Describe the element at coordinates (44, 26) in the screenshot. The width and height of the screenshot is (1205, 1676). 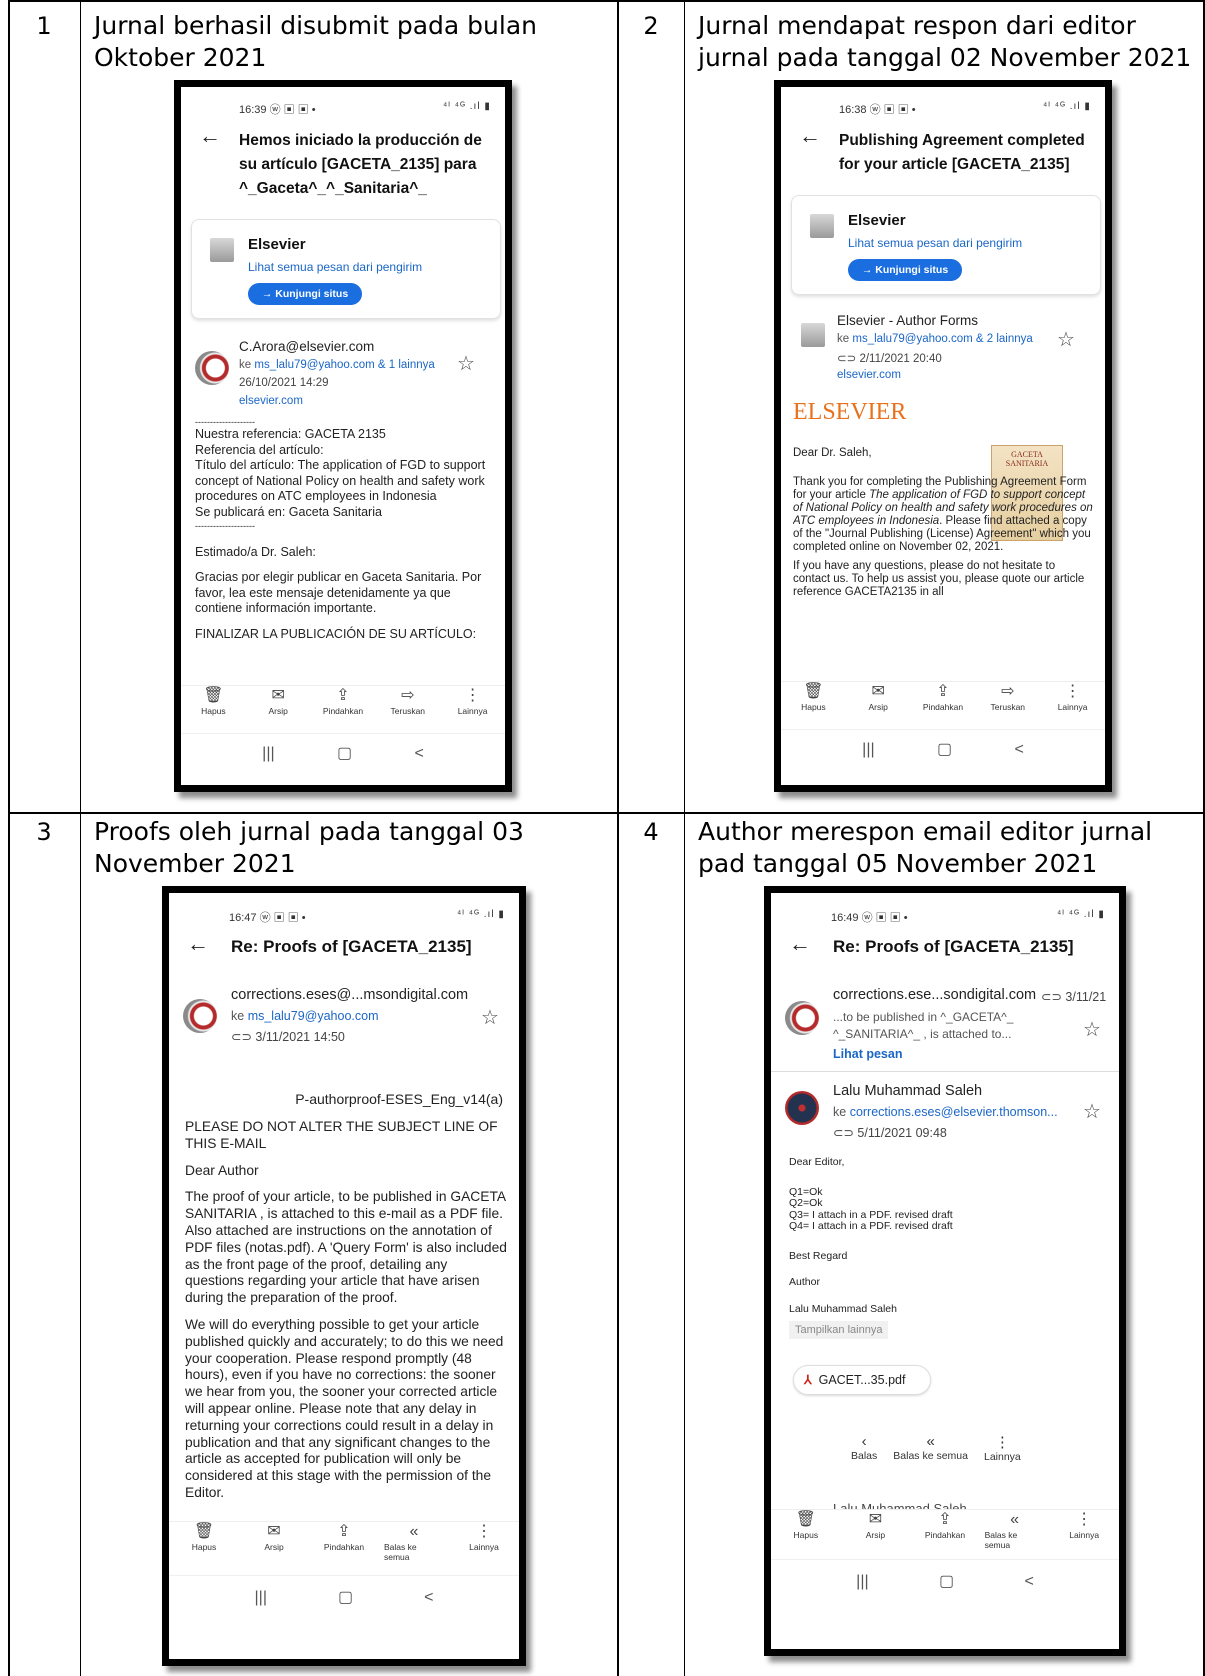
I see `row-number: 1` at that location.